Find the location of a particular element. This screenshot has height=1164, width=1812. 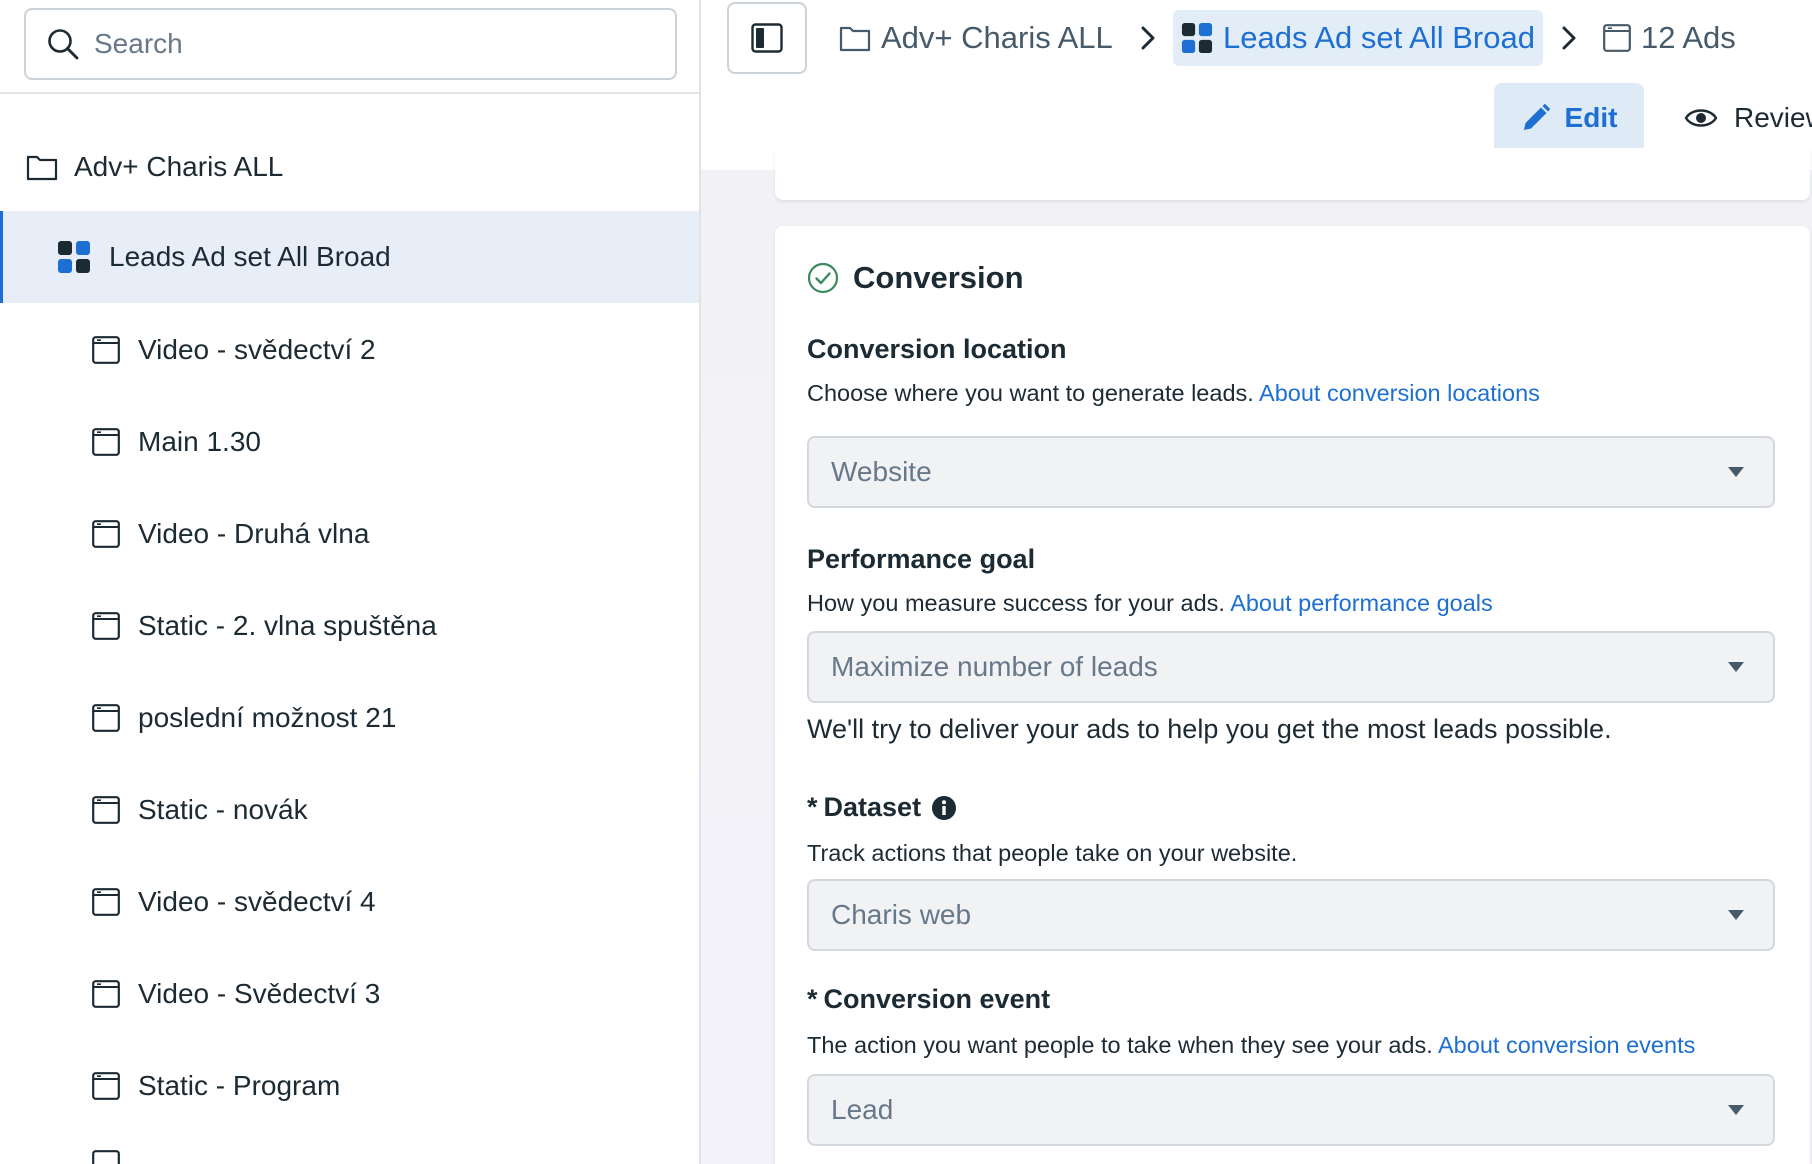

performance-goal-select: Maximize number of leads is located at coordinates (1291, 667).